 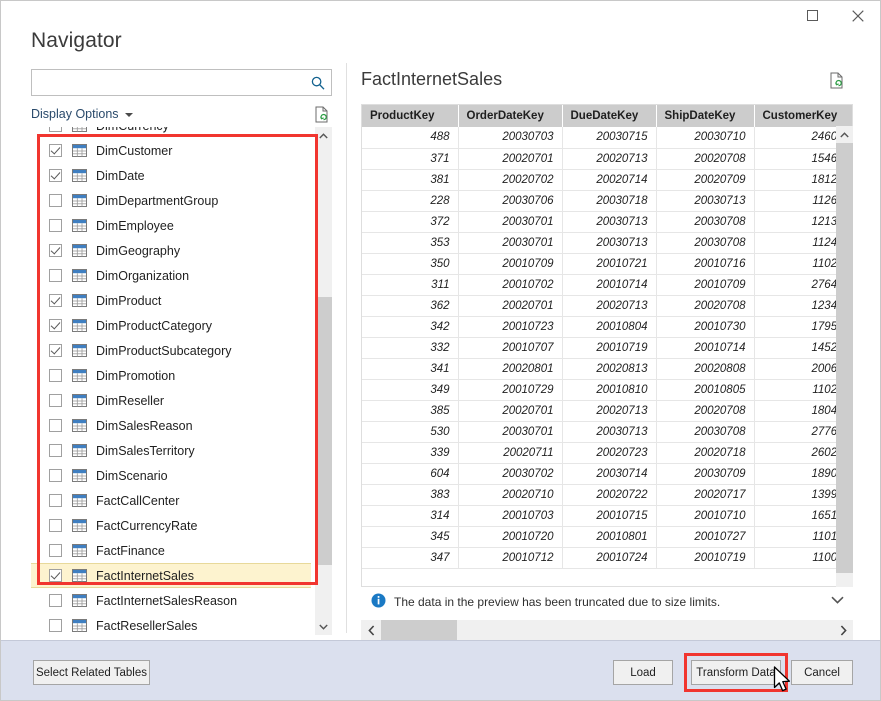 What do you see at coordinates (323, 135) in the screenshot?
I see `tree-scroll-up-button` at bounding box center [323, 135].